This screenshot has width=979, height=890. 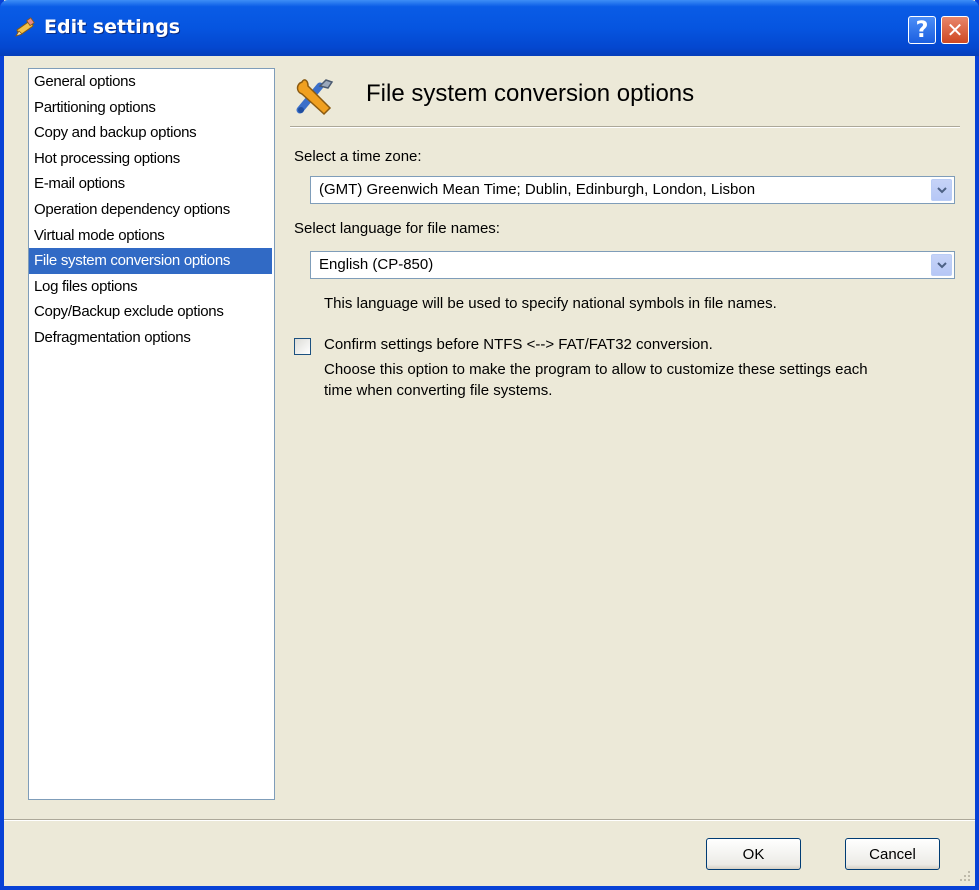 What do you see at coordinates (150, 210) in the screenshot?
I see `nav-item-operation-dependency: Operation dependency options` at bounding box center [150, 210].